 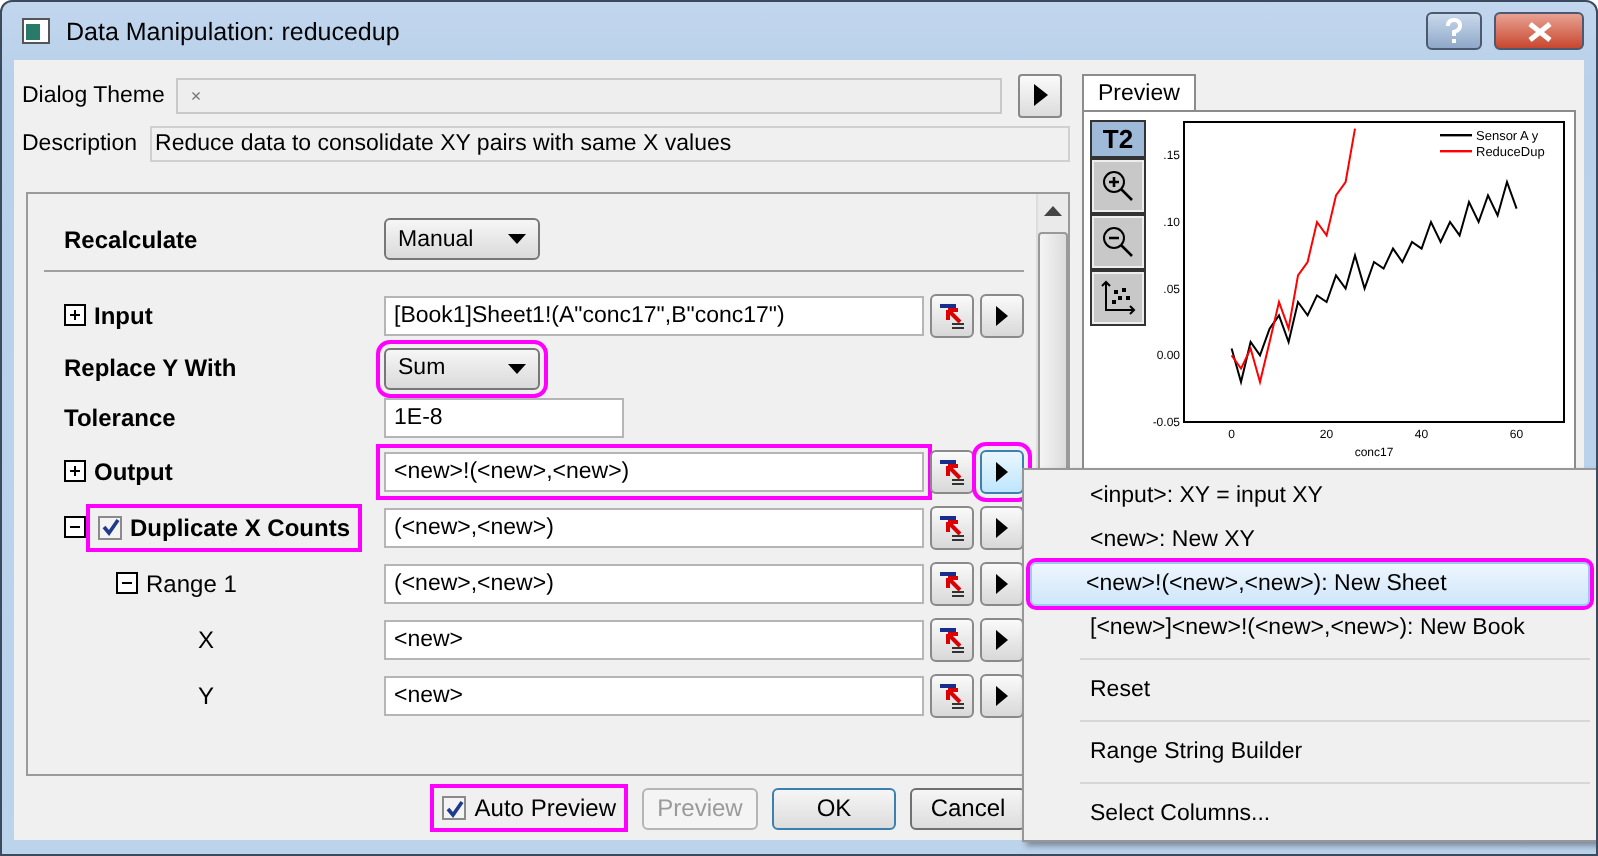 What do you see at coordinates (589, 95) in the screenshot?
I see `theme-field: ×` at bounding box center [589, 95].